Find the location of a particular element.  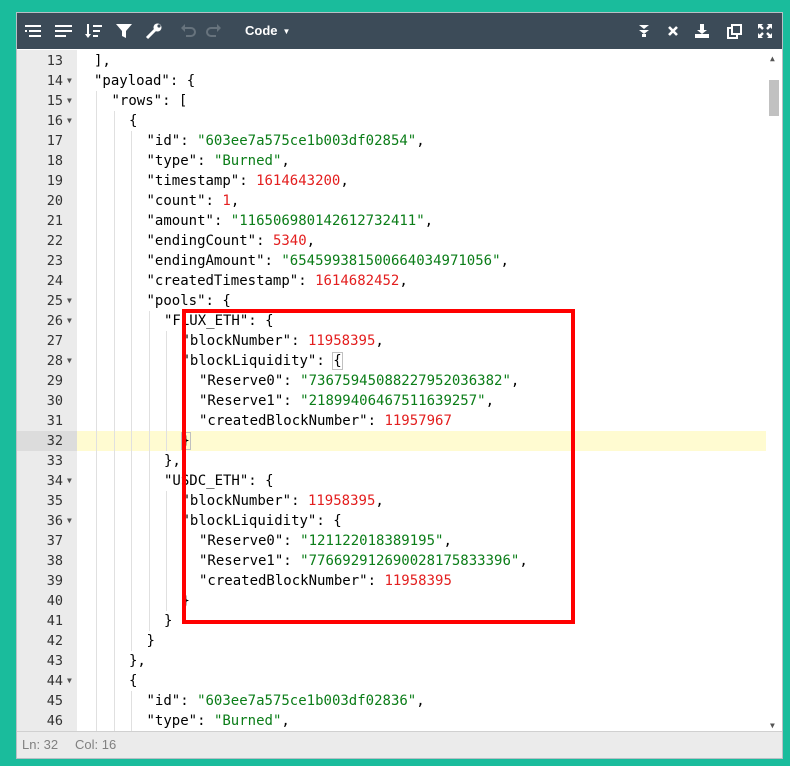

redo-icon is located at coordinates (214, 31).